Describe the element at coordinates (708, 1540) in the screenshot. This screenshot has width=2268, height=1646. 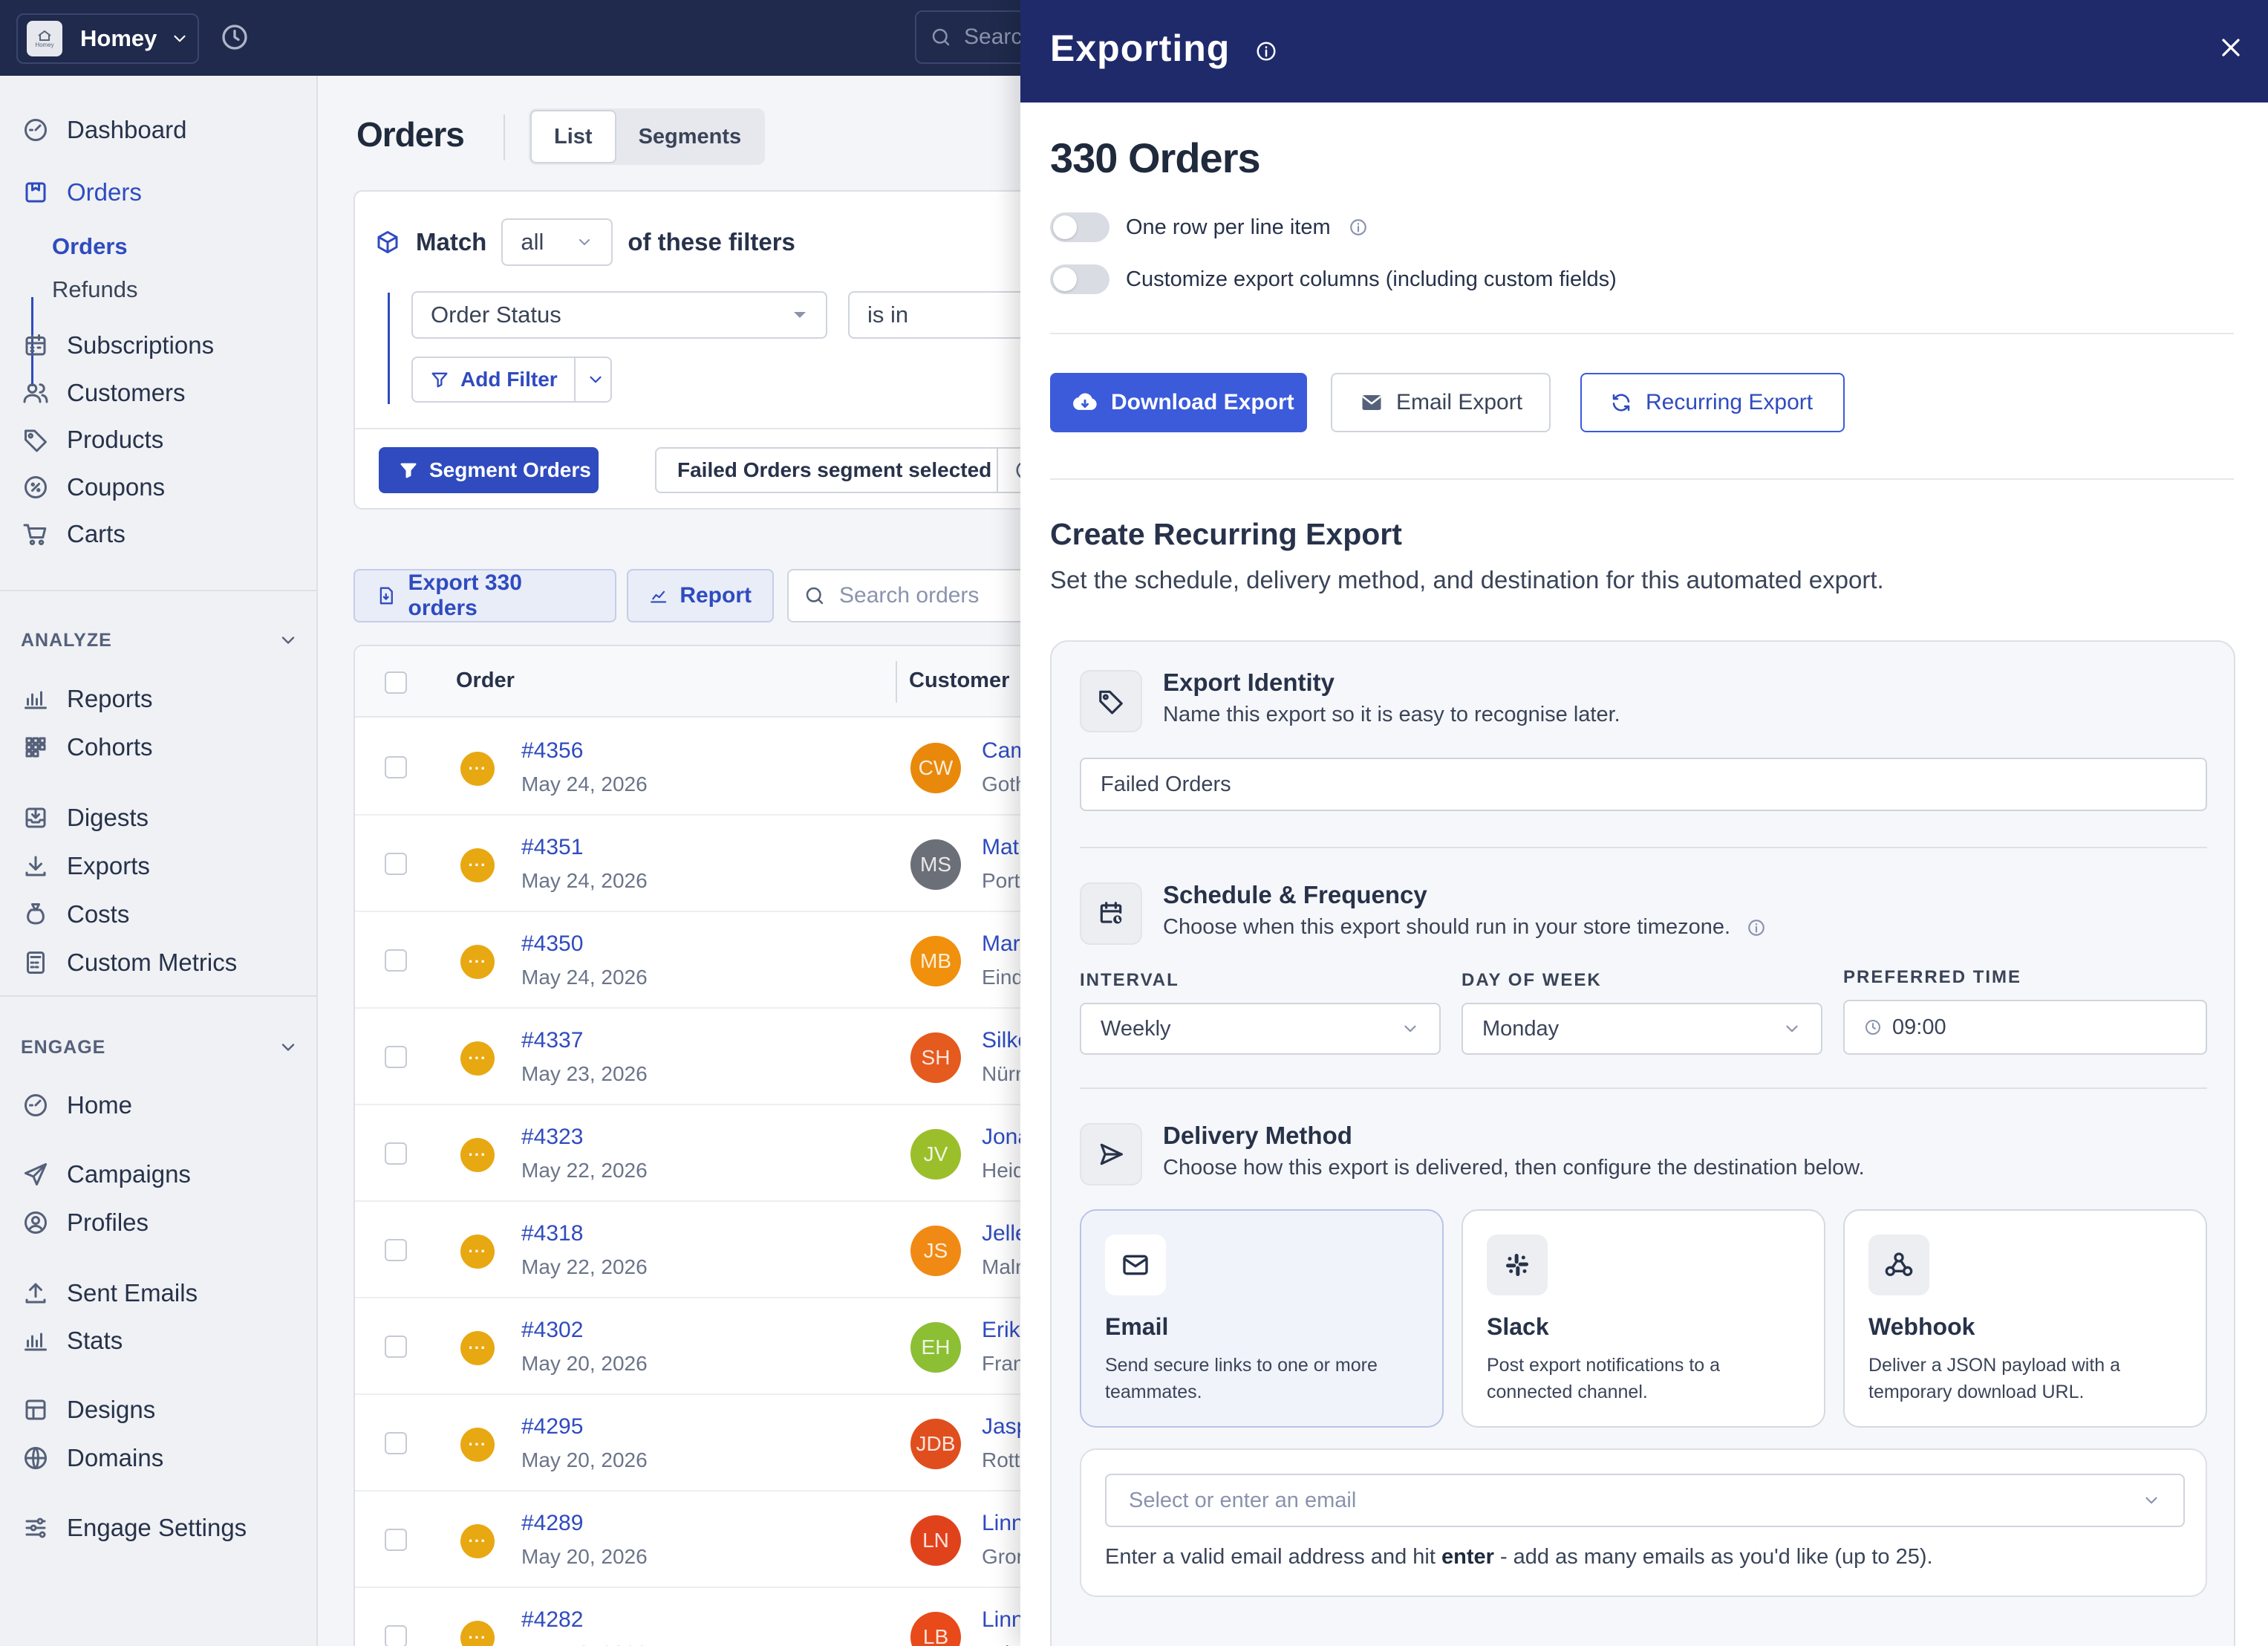
I see `table-row: ··· #4289 May 20, 2026 LN Linn Gron` at that location.